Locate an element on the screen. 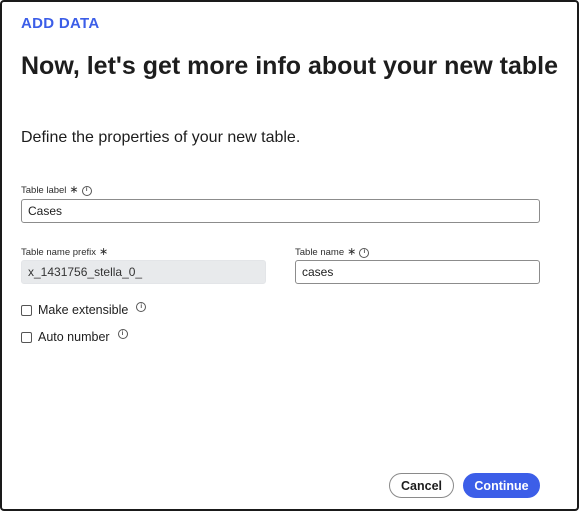 This screenshot has width=579, height=511. table-label-input is located at coordinates (280, 211).